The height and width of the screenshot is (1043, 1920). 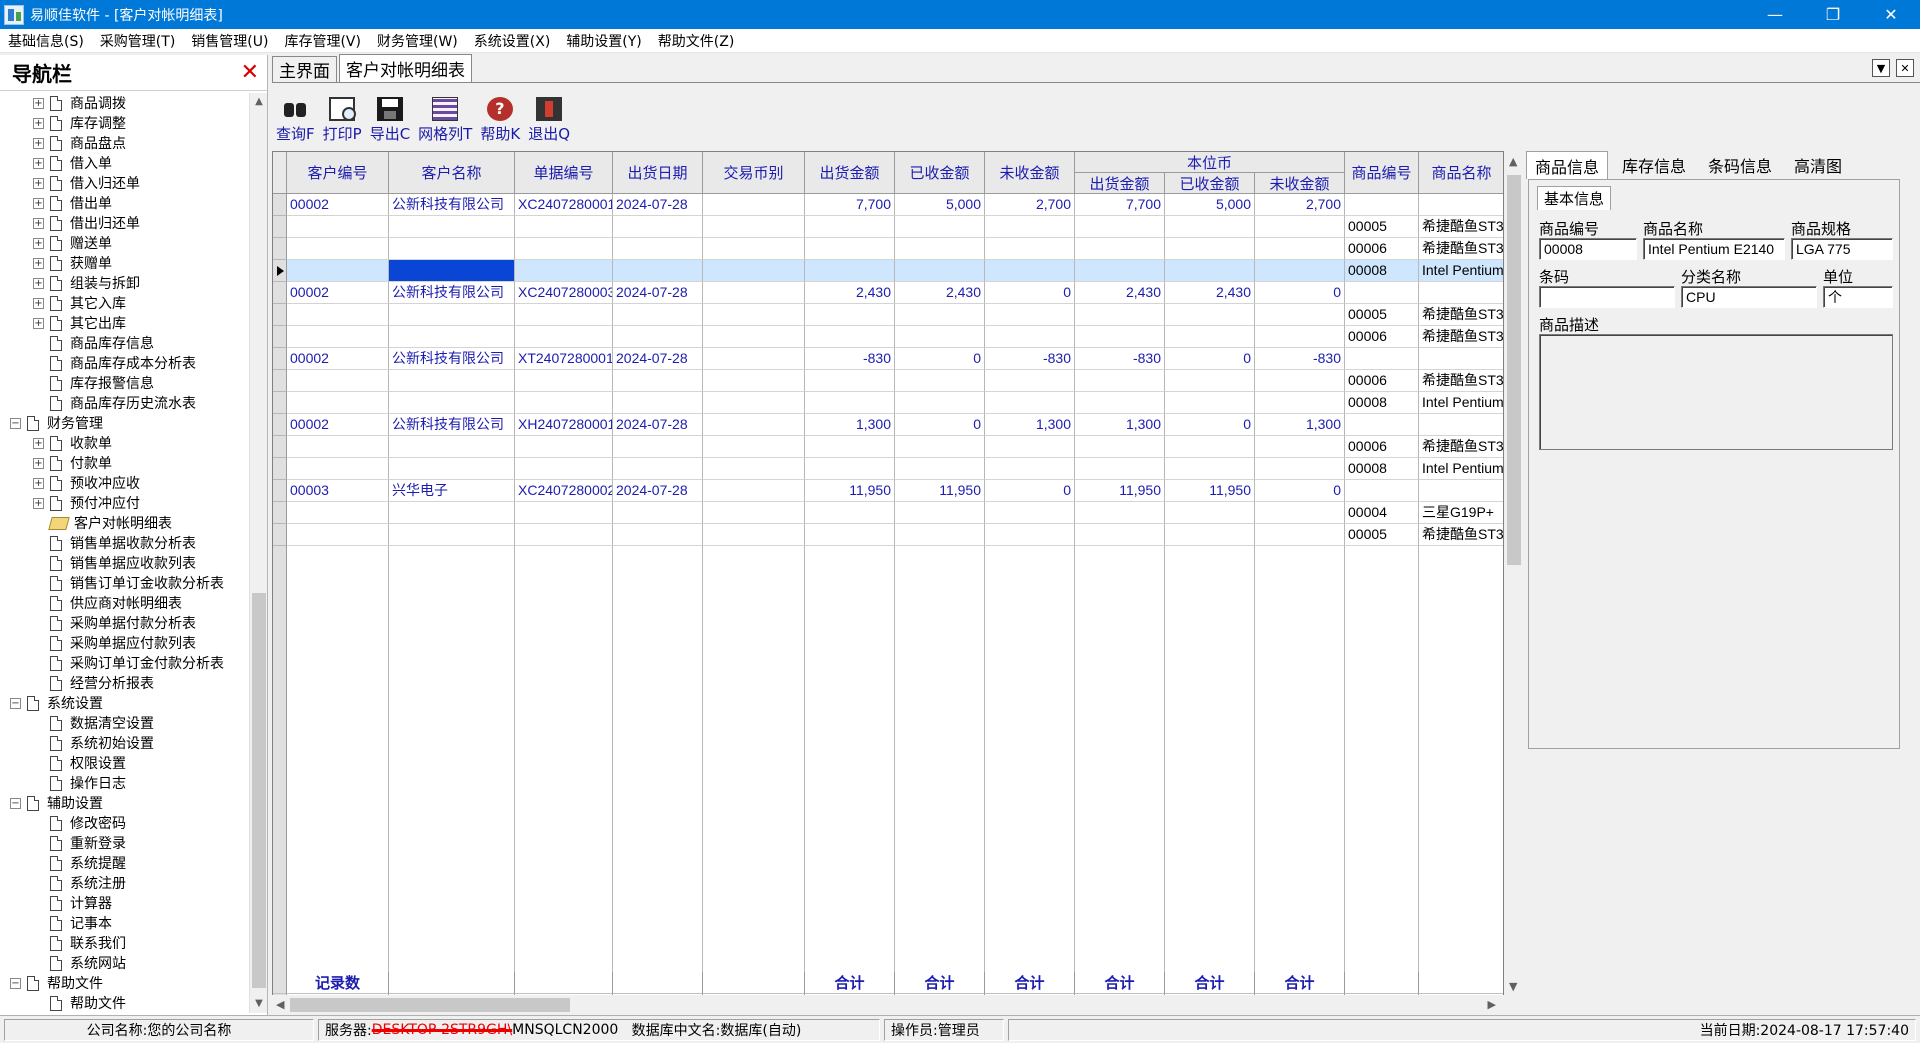 I want to click on cell-bout: 2,430, so click(x=1120, y=293).